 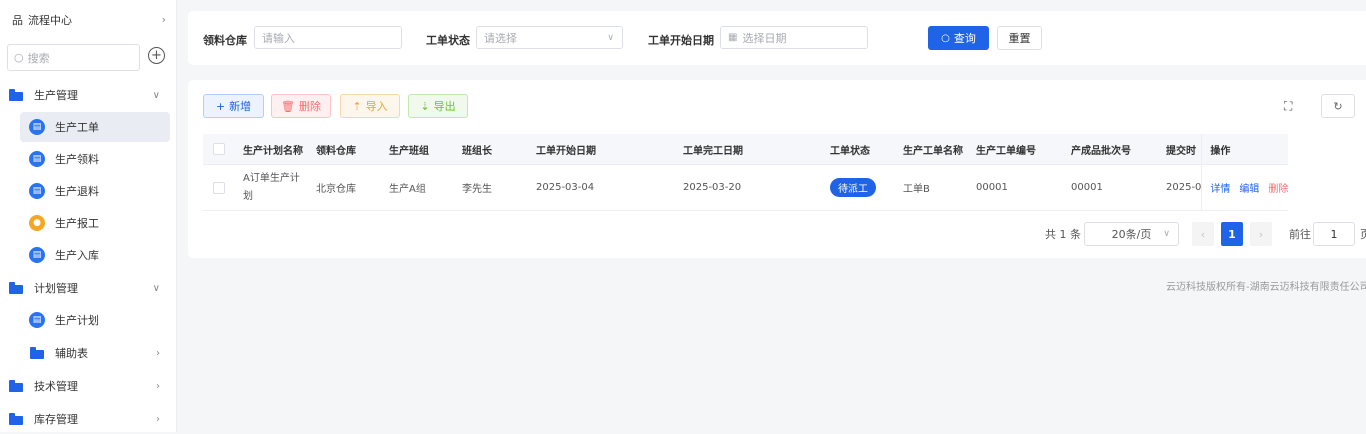 I want to click on sidebar-item-work-report: ● 生产报工, so click(x=95, y=223).